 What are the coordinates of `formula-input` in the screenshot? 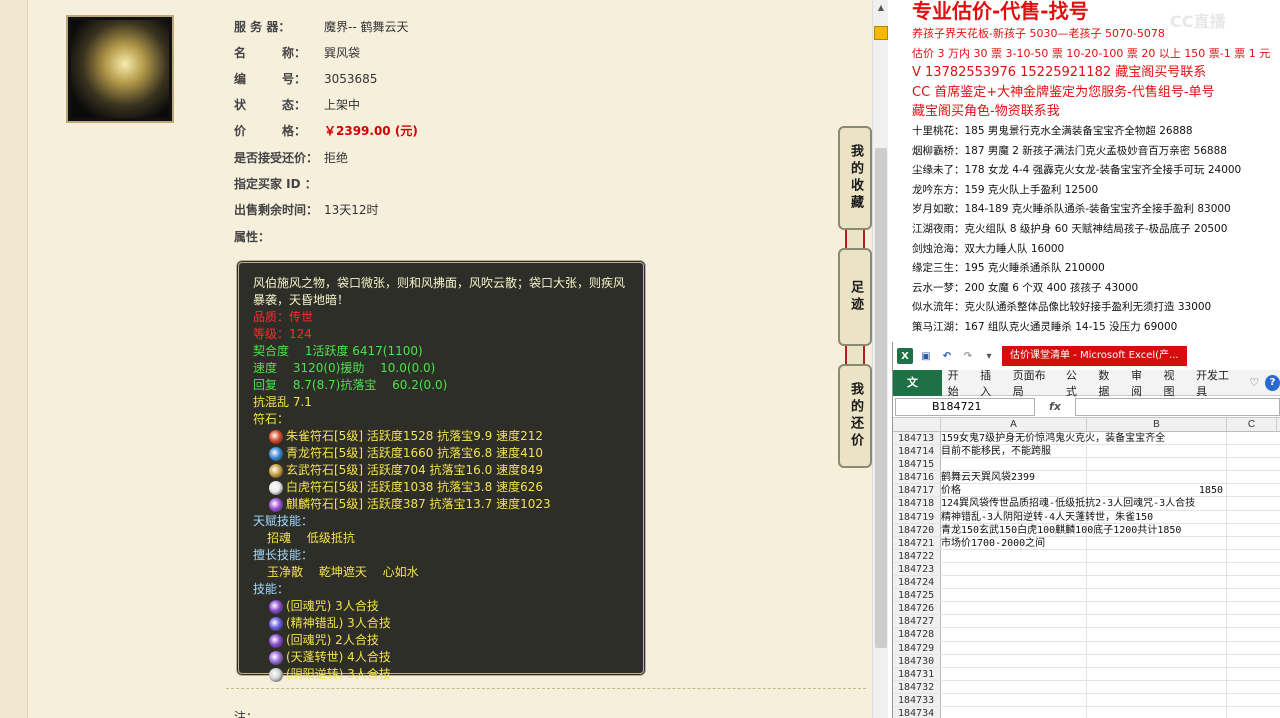 It's located at (1177, 406).